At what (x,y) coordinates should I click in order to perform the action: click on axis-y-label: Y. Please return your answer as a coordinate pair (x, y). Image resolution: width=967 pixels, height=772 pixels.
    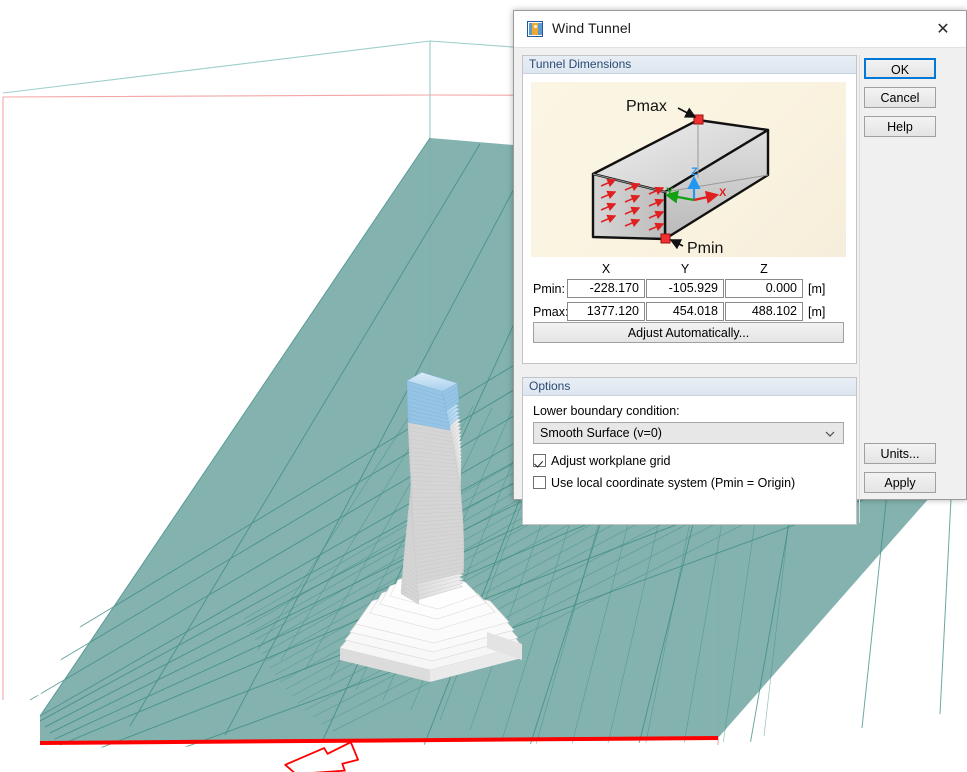
    Looking at the image, I should click on (670, 192).